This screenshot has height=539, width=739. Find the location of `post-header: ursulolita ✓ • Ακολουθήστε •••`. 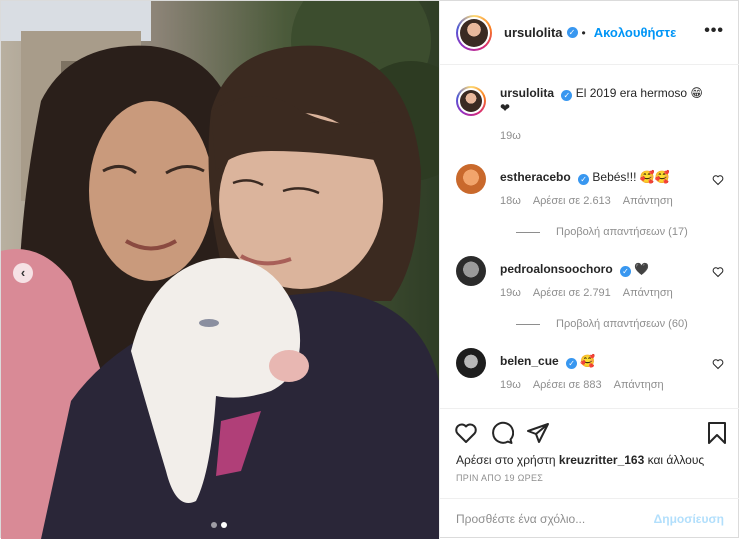

post-header: ursulolita ✓ • Ακολουθήστε ••• is located at coordinates (589, 33).